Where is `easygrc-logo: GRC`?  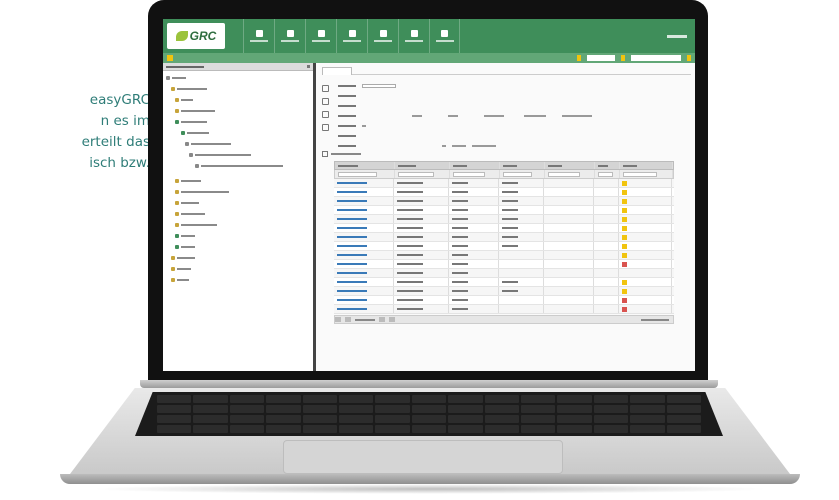 easygrc-logo: GRC is located at coordinates (196, 36).